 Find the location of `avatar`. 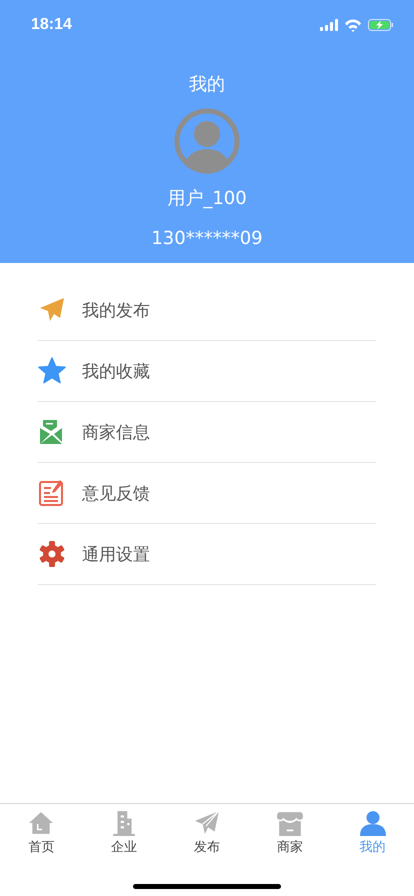

avatar is located at coordinates (207, 141).